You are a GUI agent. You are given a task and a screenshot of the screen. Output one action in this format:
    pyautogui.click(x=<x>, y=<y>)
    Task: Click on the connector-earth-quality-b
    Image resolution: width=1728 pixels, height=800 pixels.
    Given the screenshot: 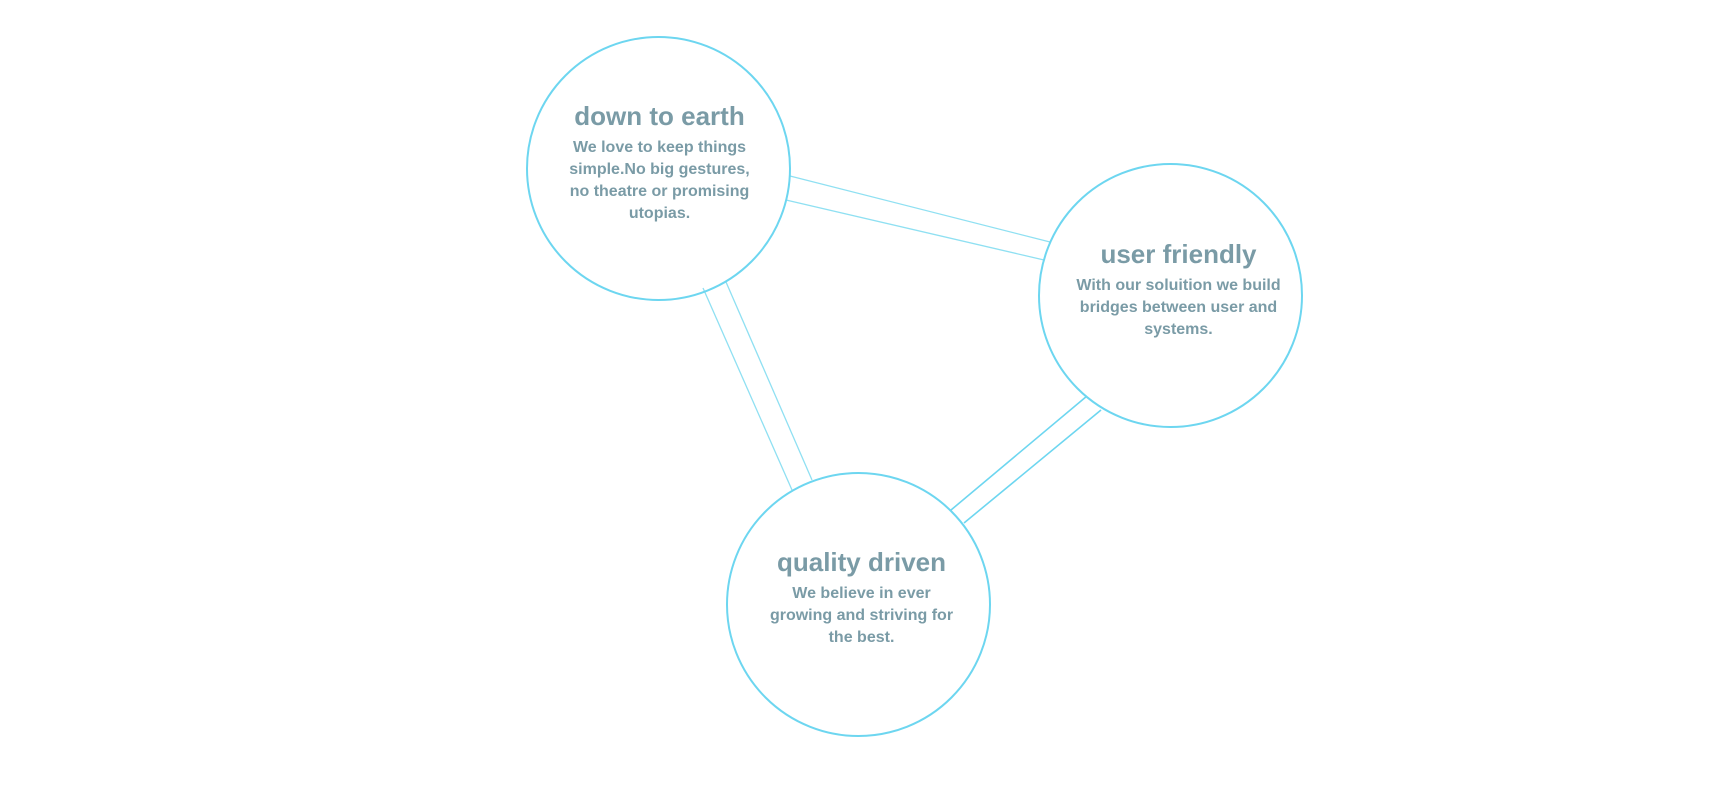 What is the action you would take?
    pyautogui.click(x=769, y=381)
    